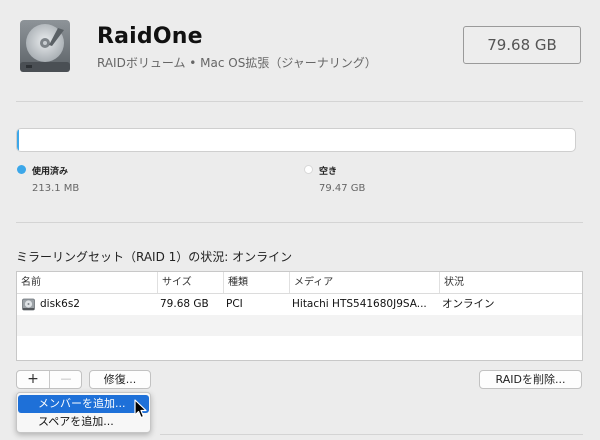 The height and width of the screenshot is (440, 600). Describe the element at coordinates (21, 169) in the screenshot. I see `used-legend-dot` at that location.